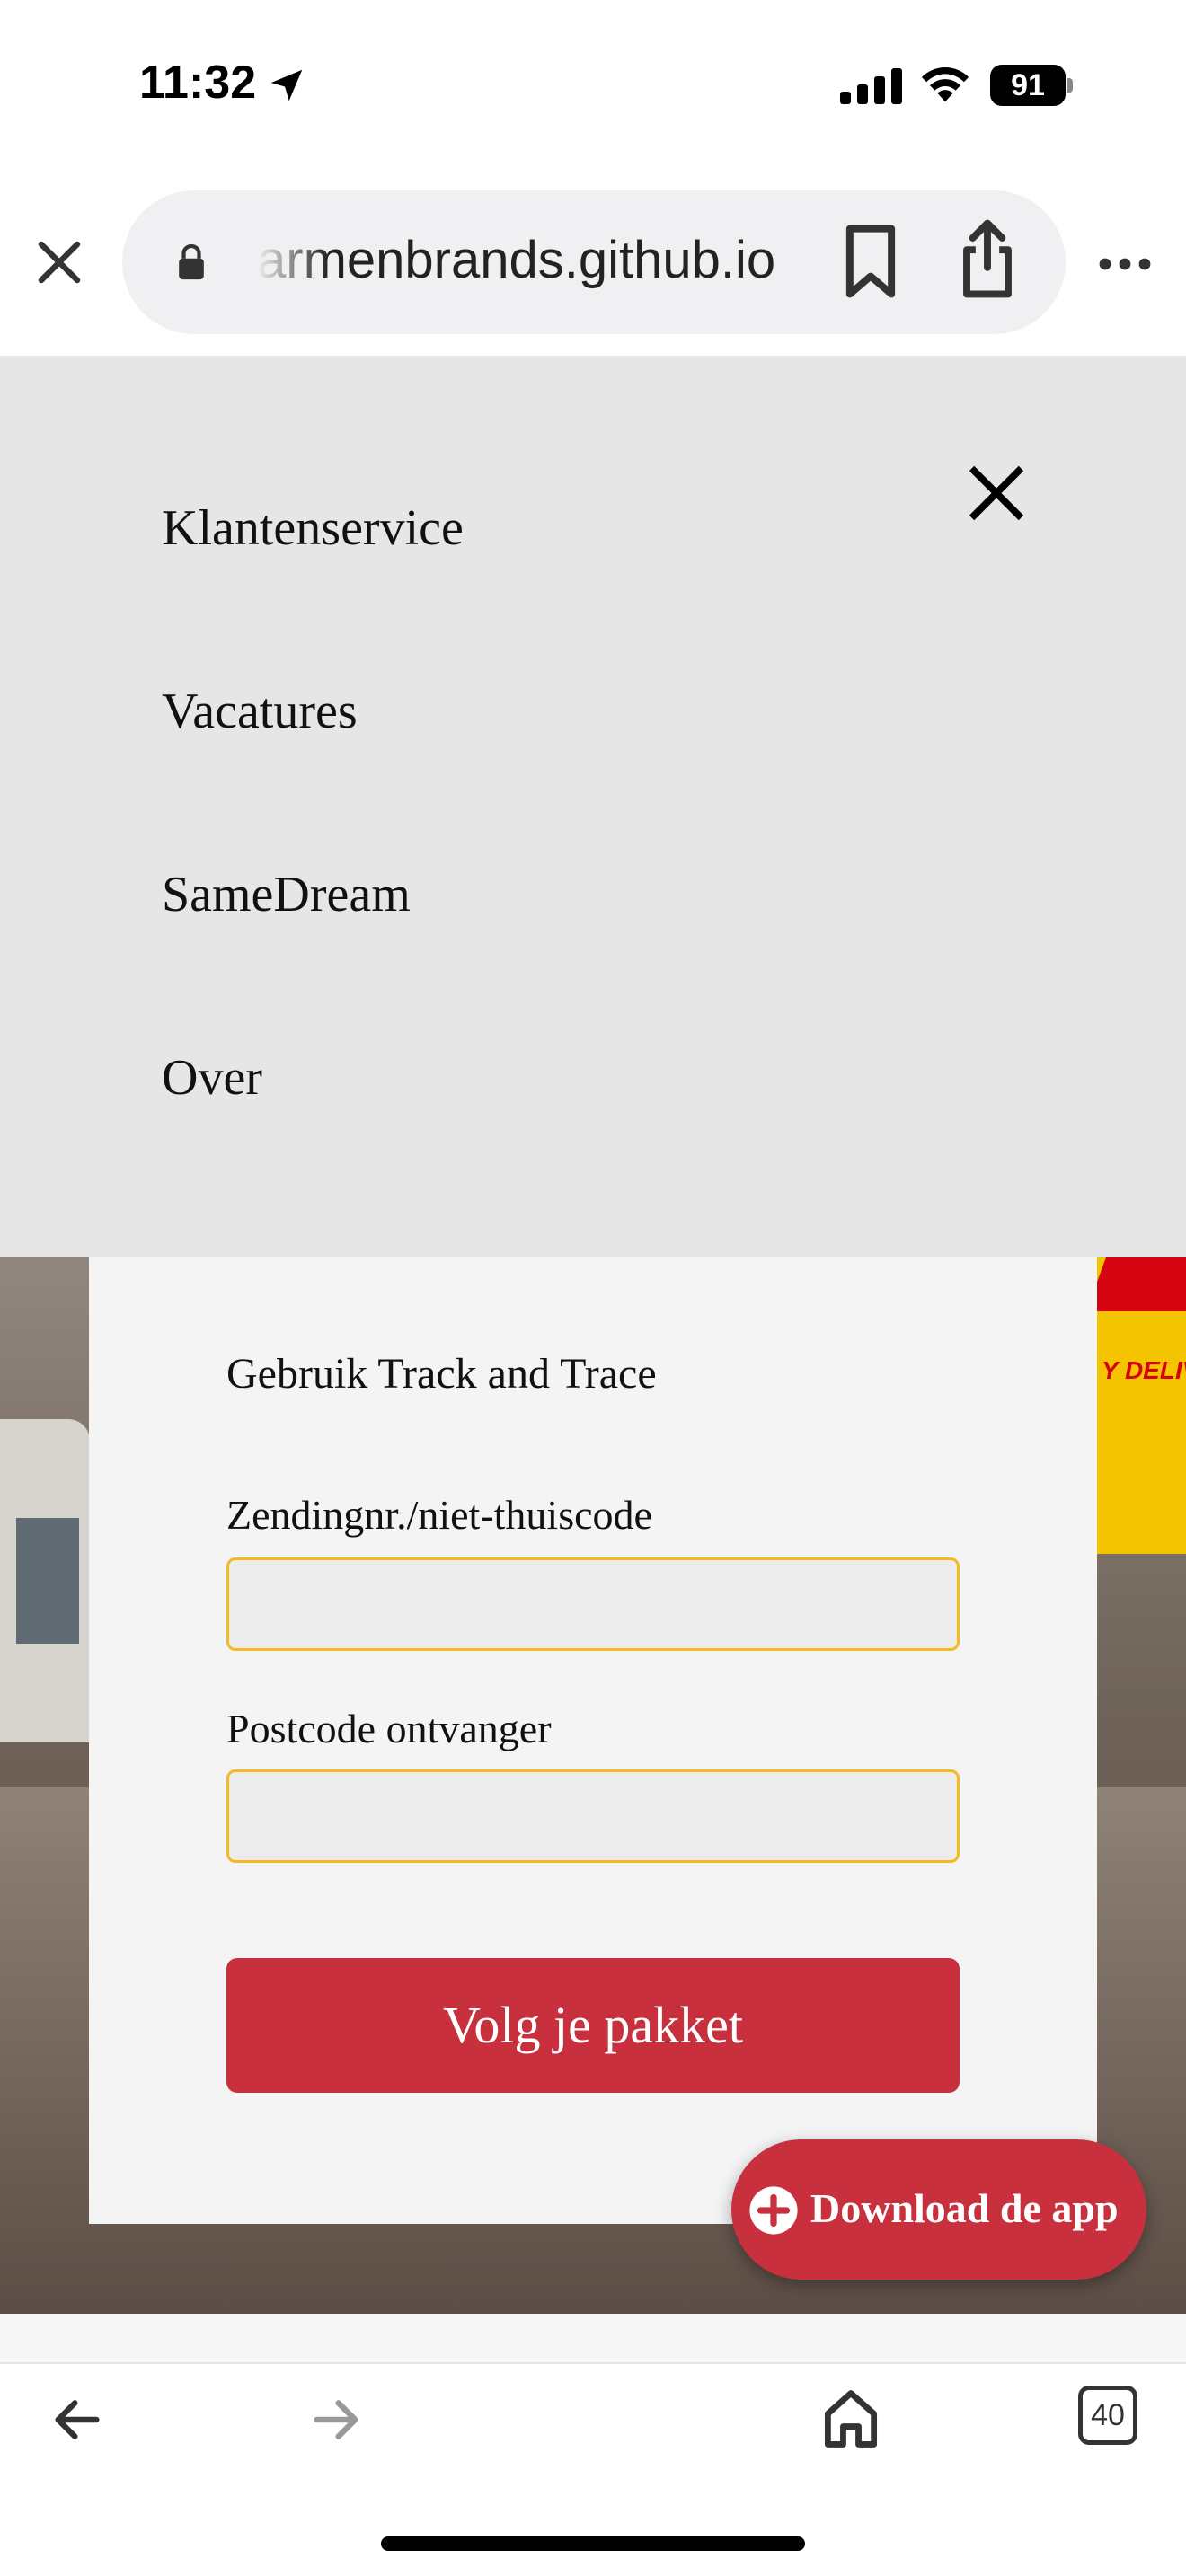 The width and height of the screenshot is (1186, 2576). I want to click on home-indicator, so click(593, 2543).